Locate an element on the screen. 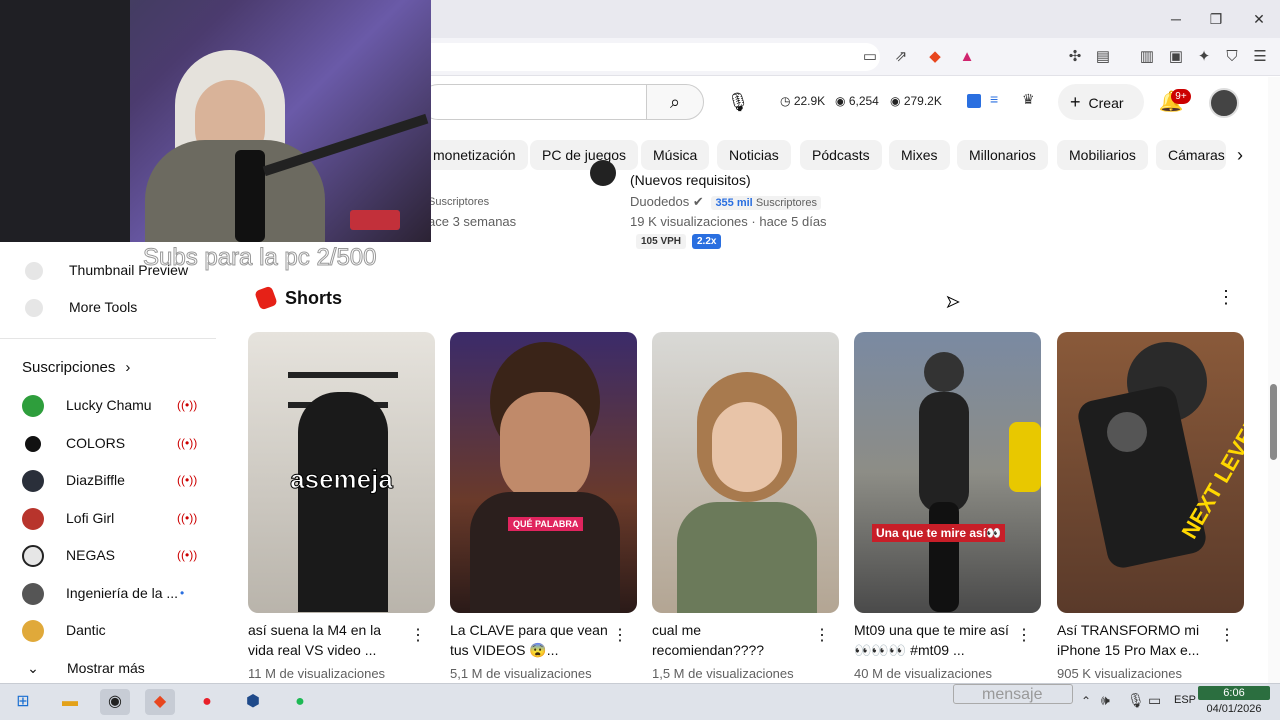 This screenshot has width=1280, height=720. sidebar-item-negas: NEGAS ((•)) is located at coordinates (109, 555).